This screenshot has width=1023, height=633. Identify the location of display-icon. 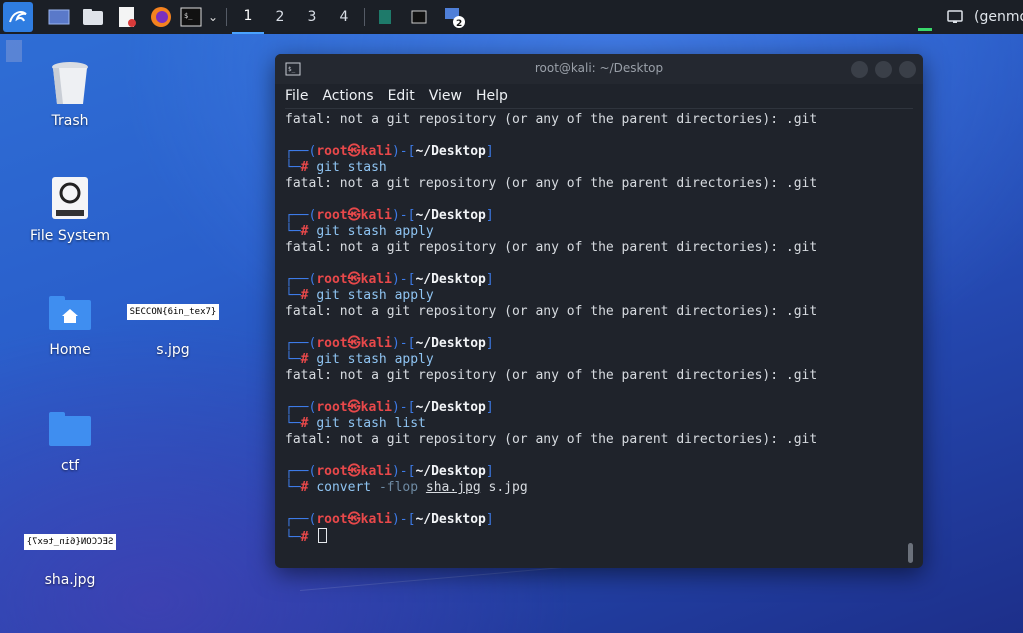
(955, 17).